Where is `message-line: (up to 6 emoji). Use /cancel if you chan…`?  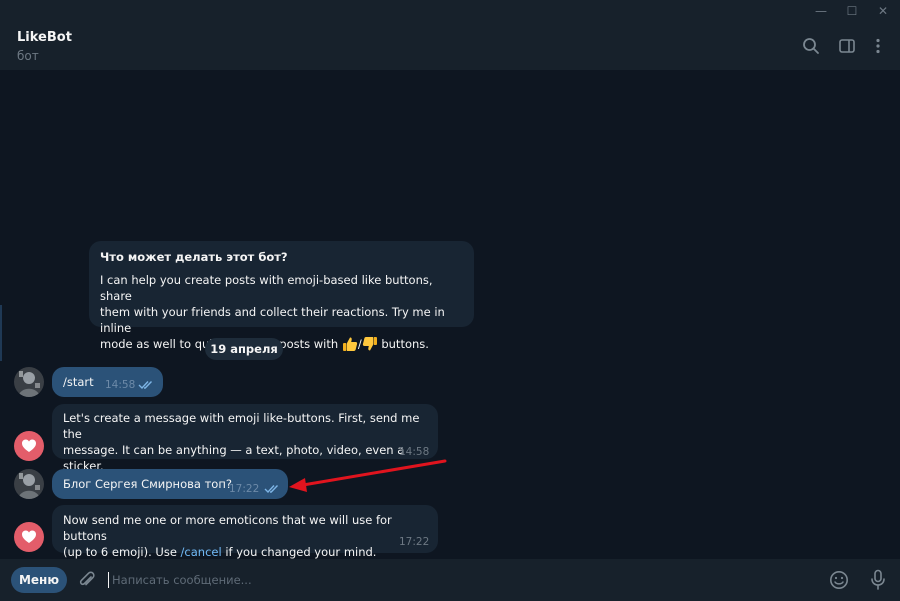 message-line: (up to 6 emoji). Use /cancel if you chan… is located at coordinates (250, 552).